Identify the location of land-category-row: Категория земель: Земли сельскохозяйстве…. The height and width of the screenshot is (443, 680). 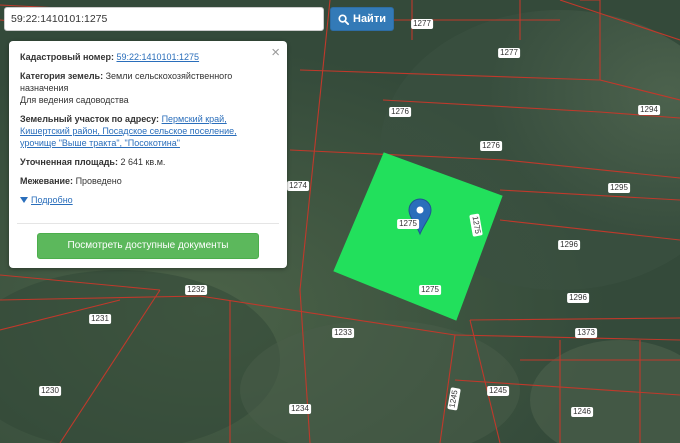
(147, 88).